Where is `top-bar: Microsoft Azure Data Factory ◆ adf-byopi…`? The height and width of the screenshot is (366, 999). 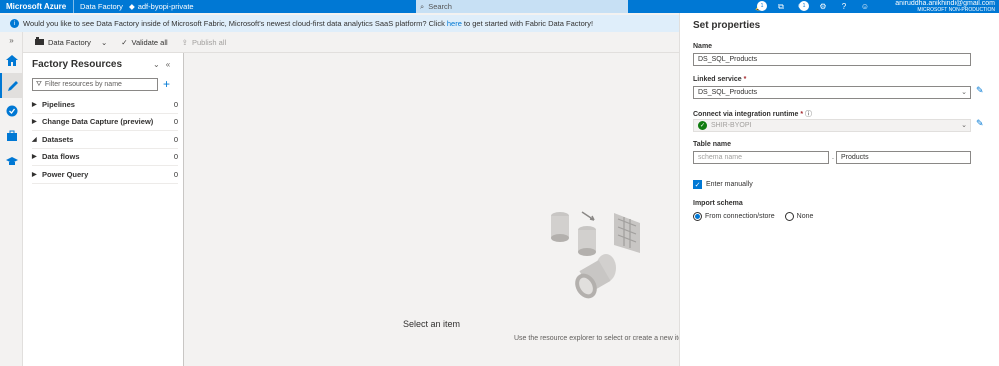 top-bar: Microsoft Azure Data Factory ◆ adf-byopi… is located at coordinates (499, 6).